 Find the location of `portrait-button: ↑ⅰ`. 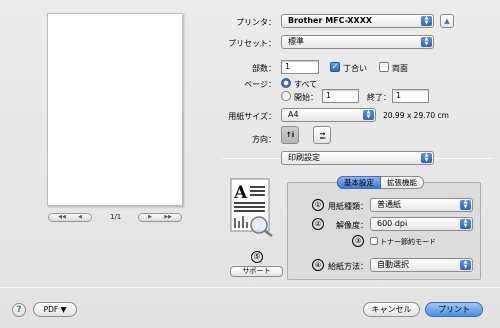

portrait-button: ↑ⅰ is located at coordinates (290, 135).